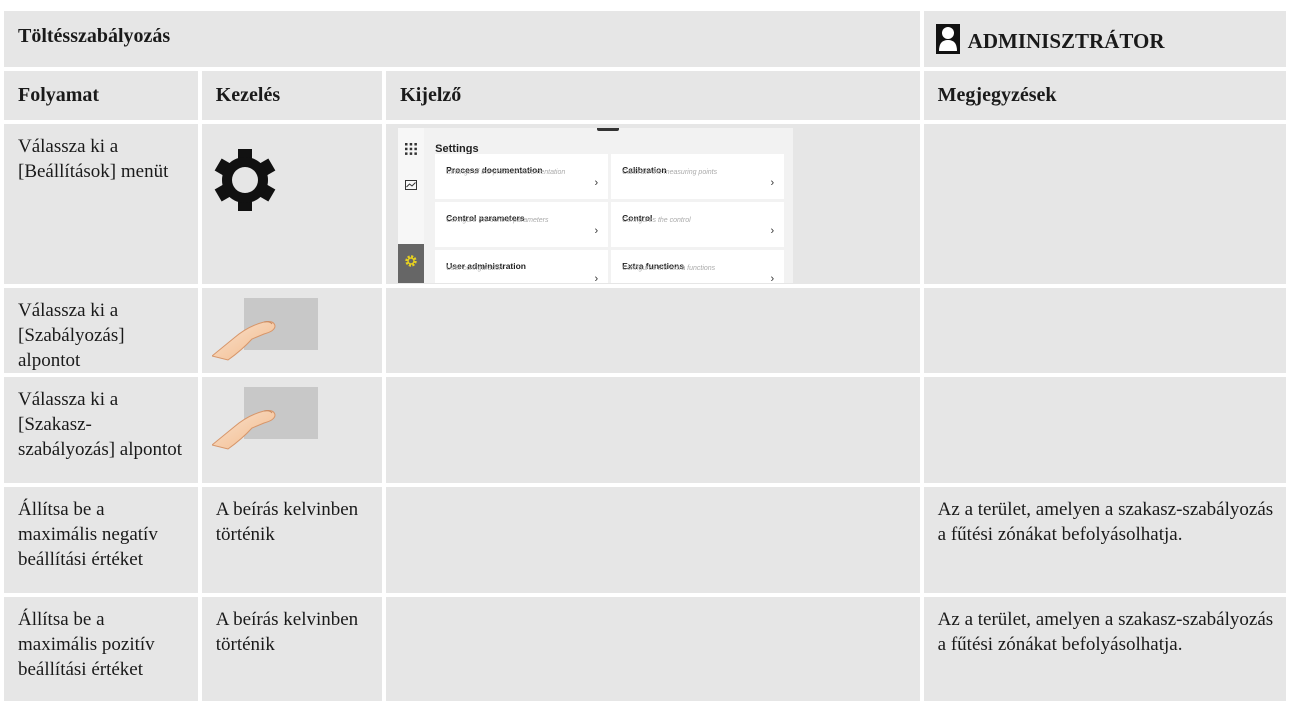 The image size is (1290, 725). I want to click on tile-control: Control Configures the control ›, so click(698, 224).